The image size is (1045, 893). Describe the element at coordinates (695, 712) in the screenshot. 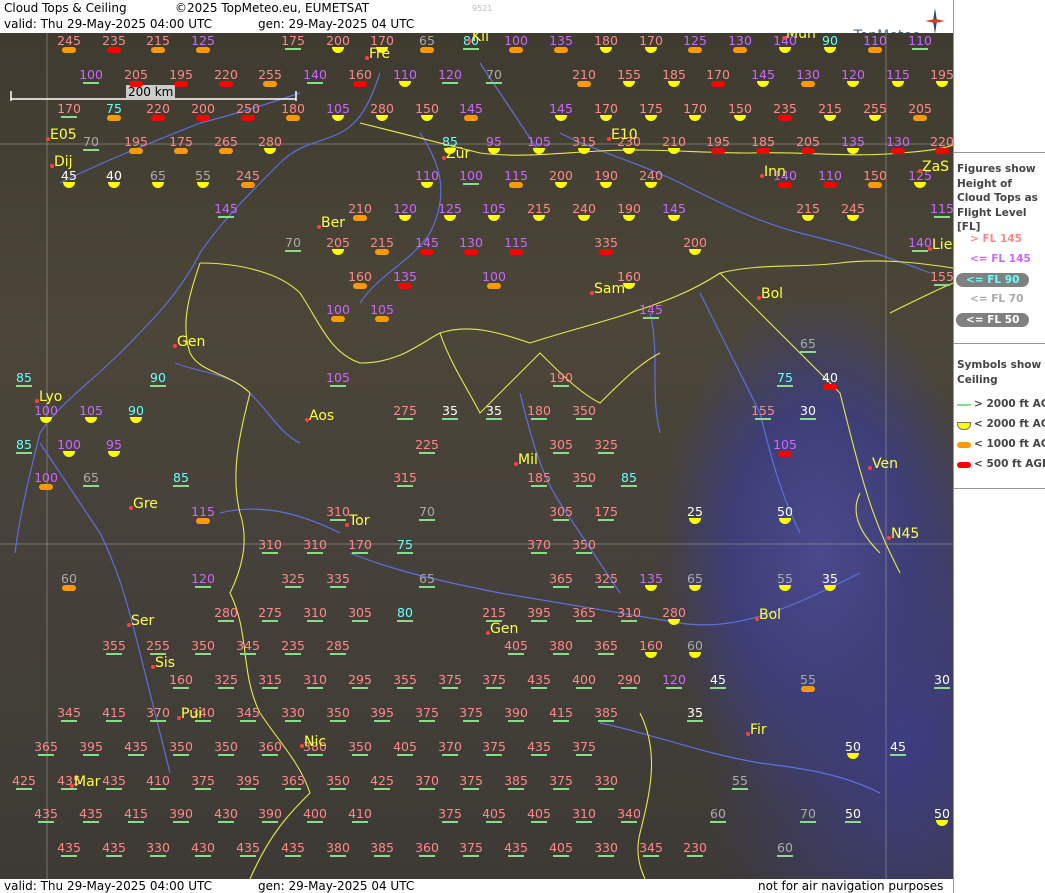

I see `cloud-top-value: 35` at that location.